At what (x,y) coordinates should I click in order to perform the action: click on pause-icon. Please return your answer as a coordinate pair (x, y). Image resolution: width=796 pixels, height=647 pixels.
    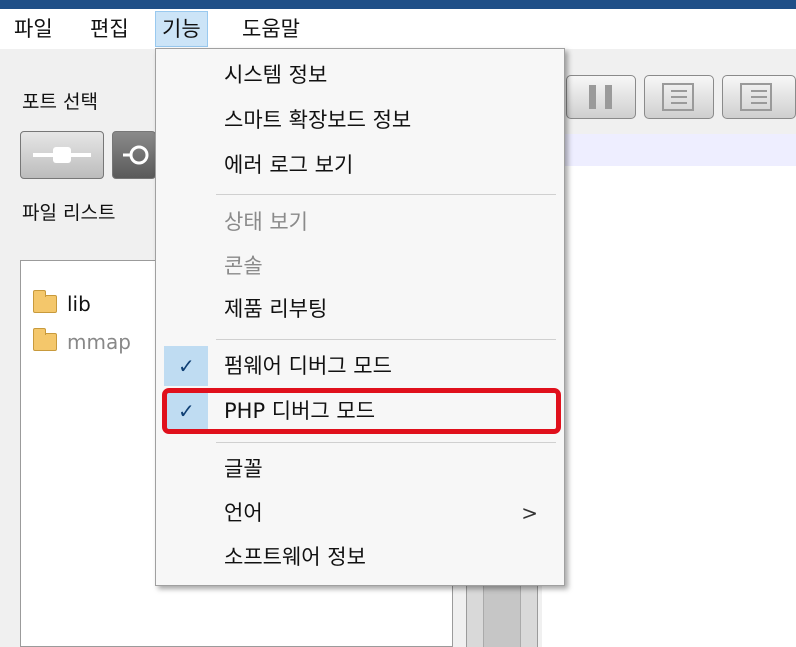
    Looking at the image, I should click on (600, 97).